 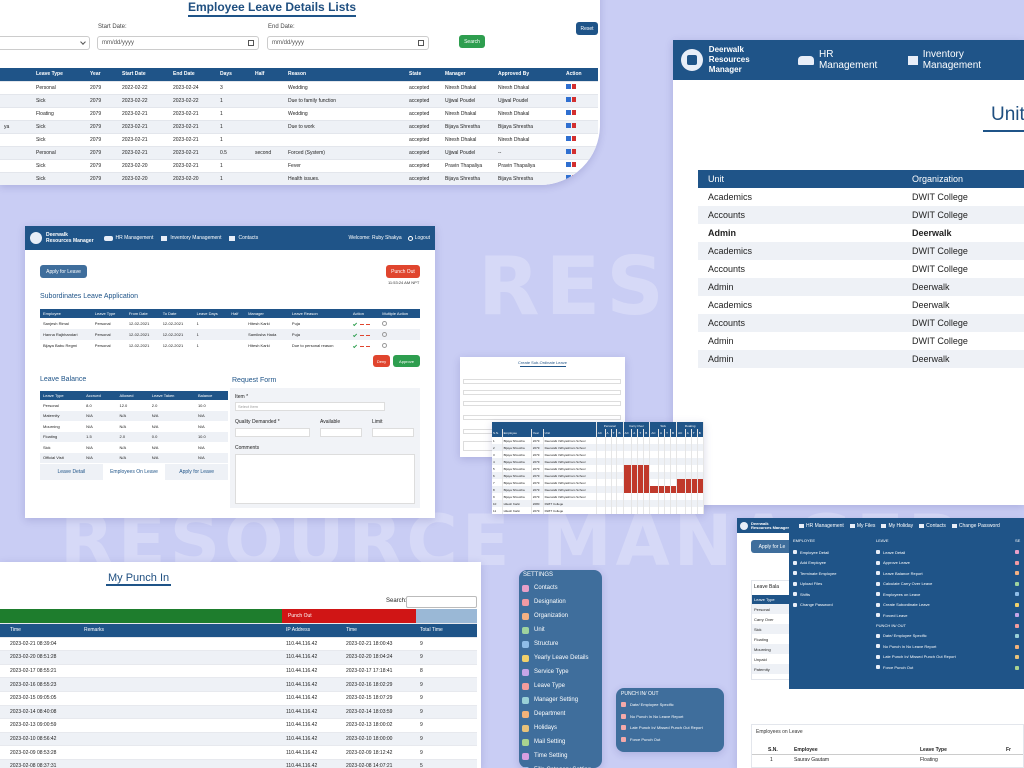 I want to click on settings-item: Service Type, so click(x=560, y=672).